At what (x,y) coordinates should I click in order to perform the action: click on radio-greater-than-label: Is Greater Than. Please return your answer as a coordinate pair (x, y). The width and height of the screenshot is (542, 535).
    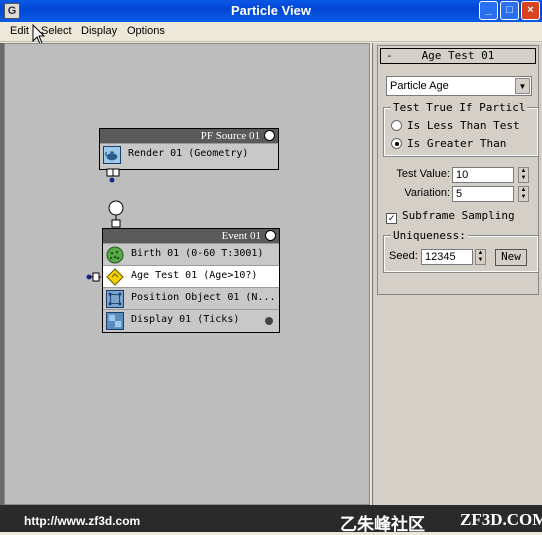
    Looking at the image, I should click on (457, 143).